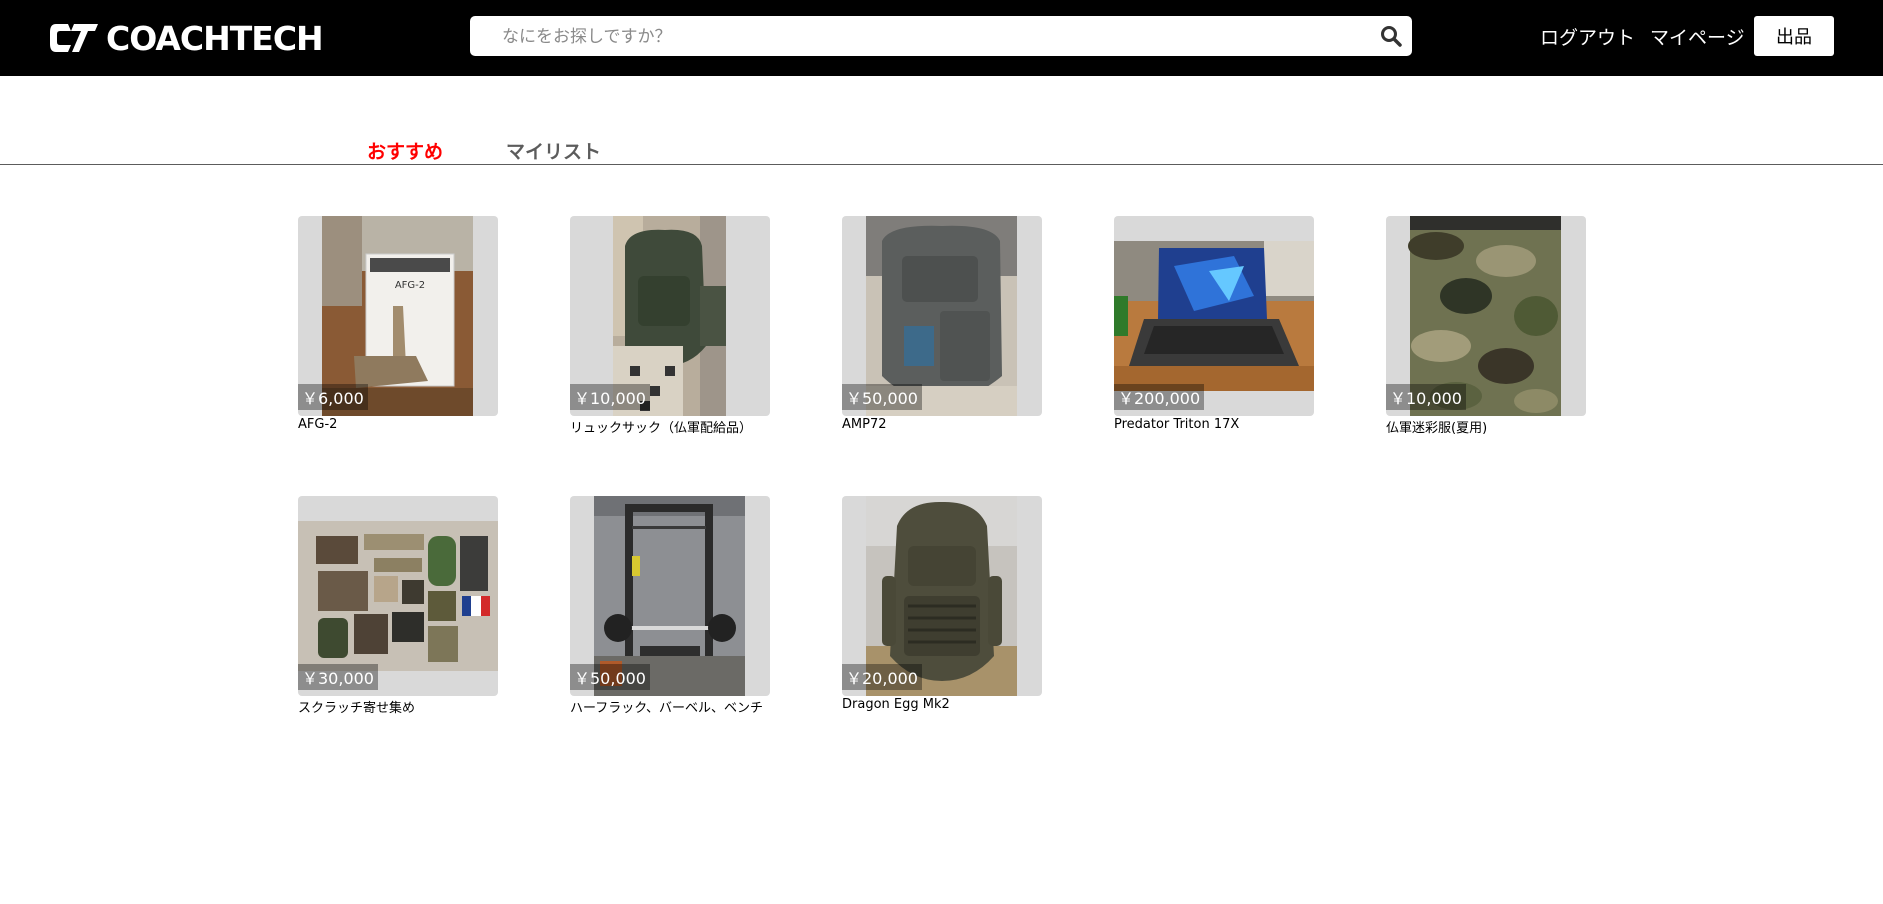 Image resolution: width=1883 pixels, height=904 pixels. What do you see at coordinates (1159, 397) in the screenshot?
I see `product-price: ￥200,000` at bounding box center [1159, 397].